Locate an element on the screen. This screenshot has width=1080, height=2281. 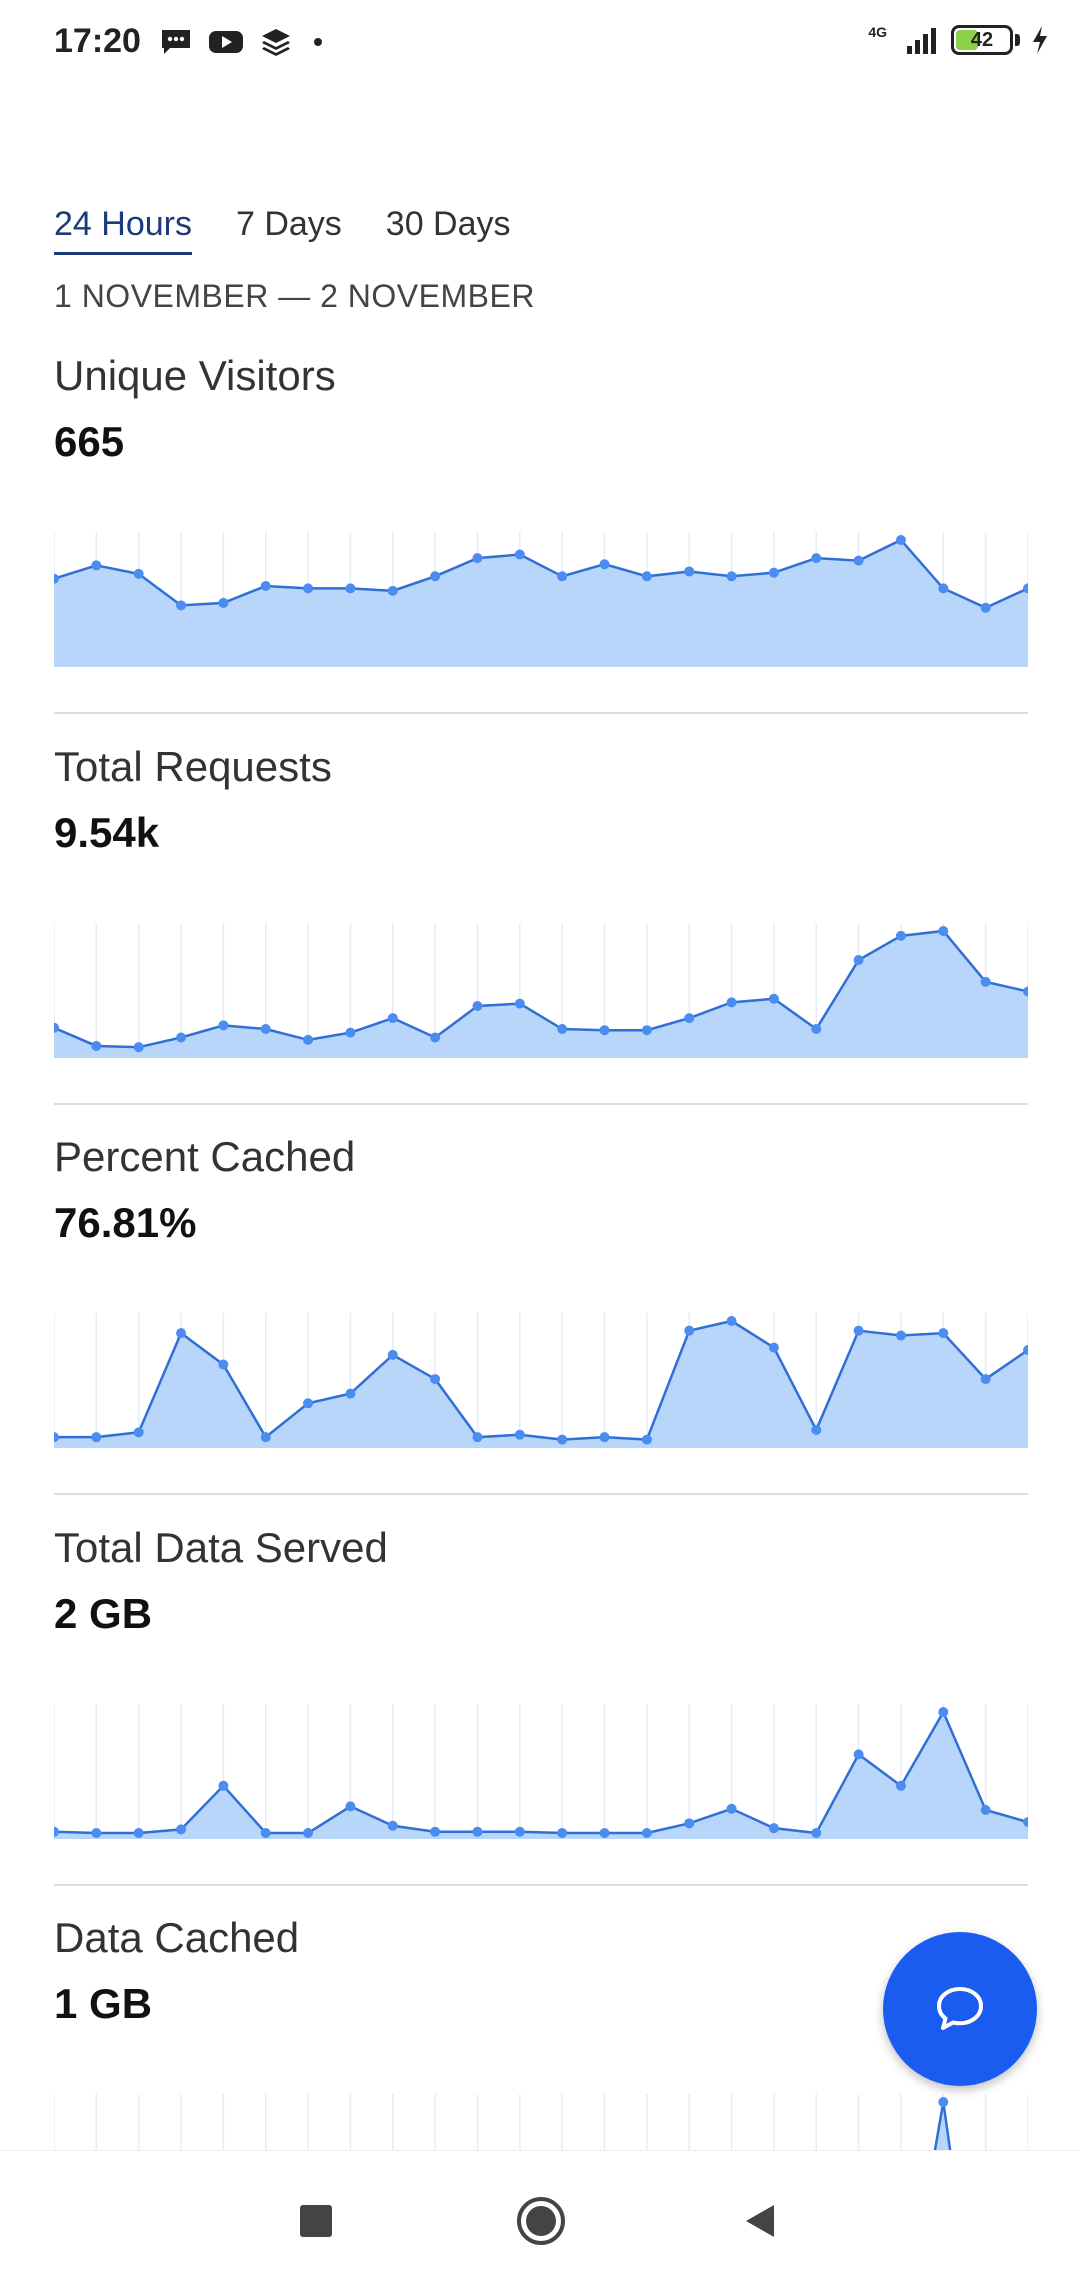
chat-button is located at coordinates (960, 2009).